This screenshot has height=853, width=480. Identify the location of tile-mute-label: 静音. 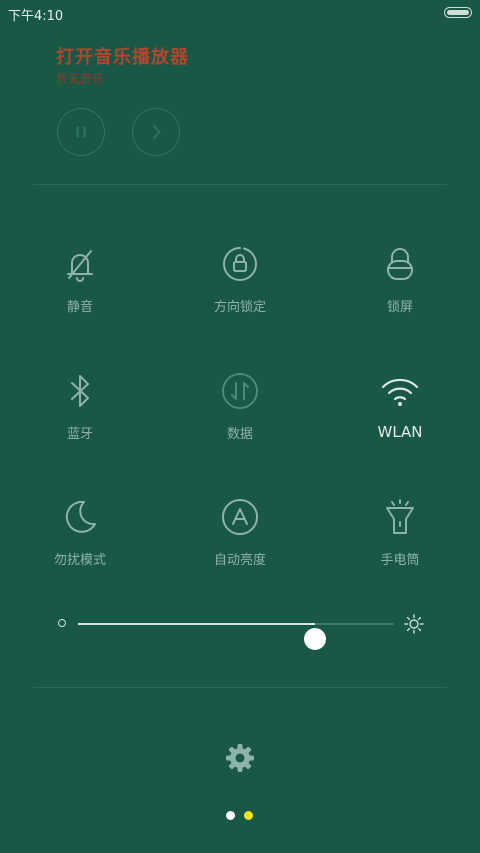
(79, 307).